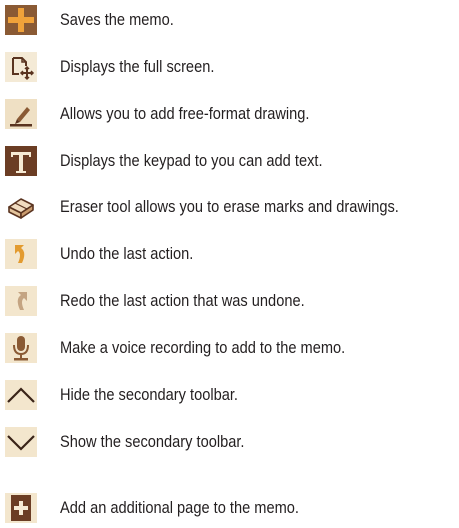 The width and height of the screenshot is (459, 528). What do you see at coordinates (21, 207) in the screenshot?
I see `eraser-icon` at bounding box center [21, 207].